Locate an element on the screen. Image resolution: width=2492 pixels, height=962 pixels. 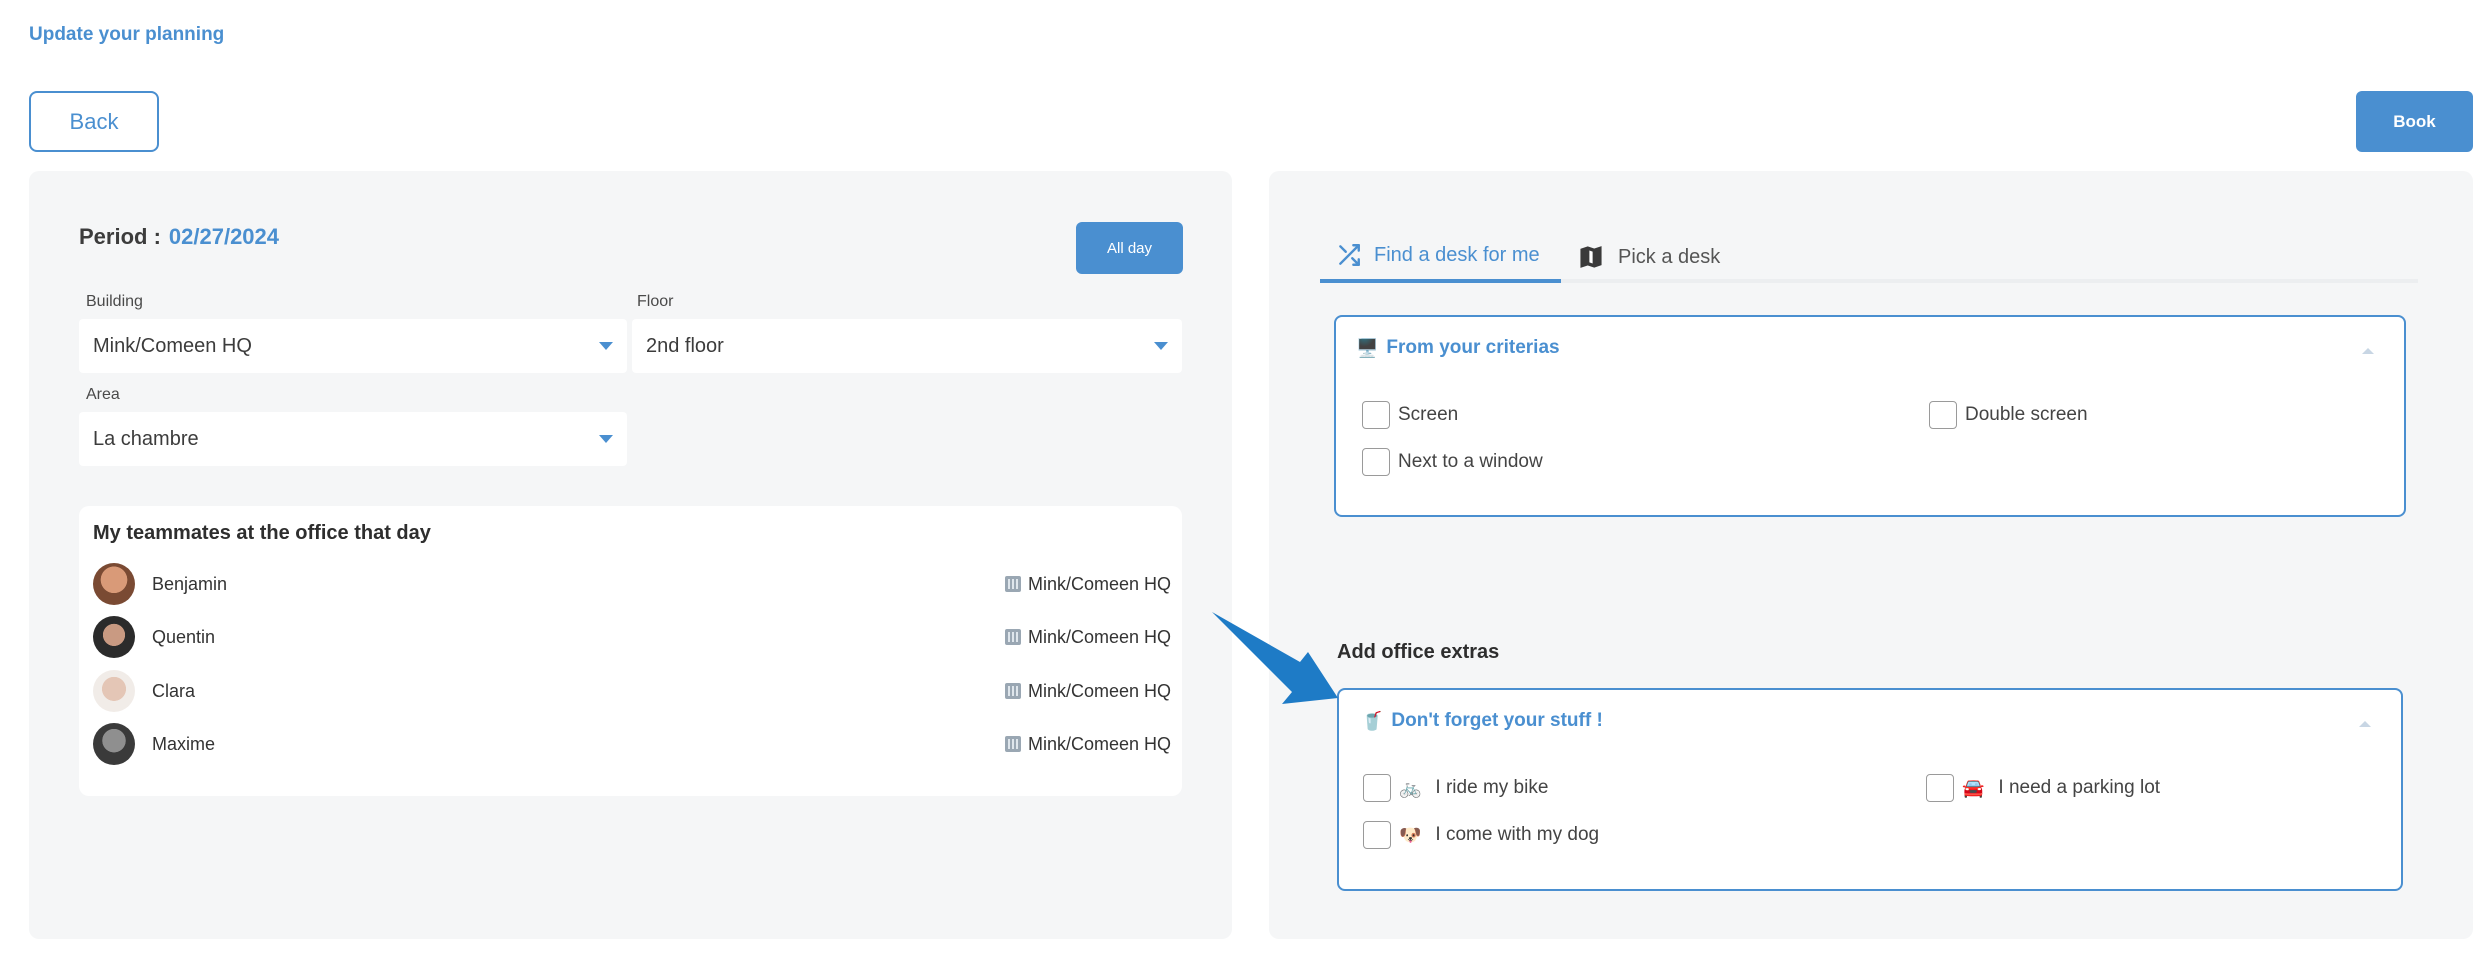
period: Period : 02/27/2024 is located at coordinates (179, 237).